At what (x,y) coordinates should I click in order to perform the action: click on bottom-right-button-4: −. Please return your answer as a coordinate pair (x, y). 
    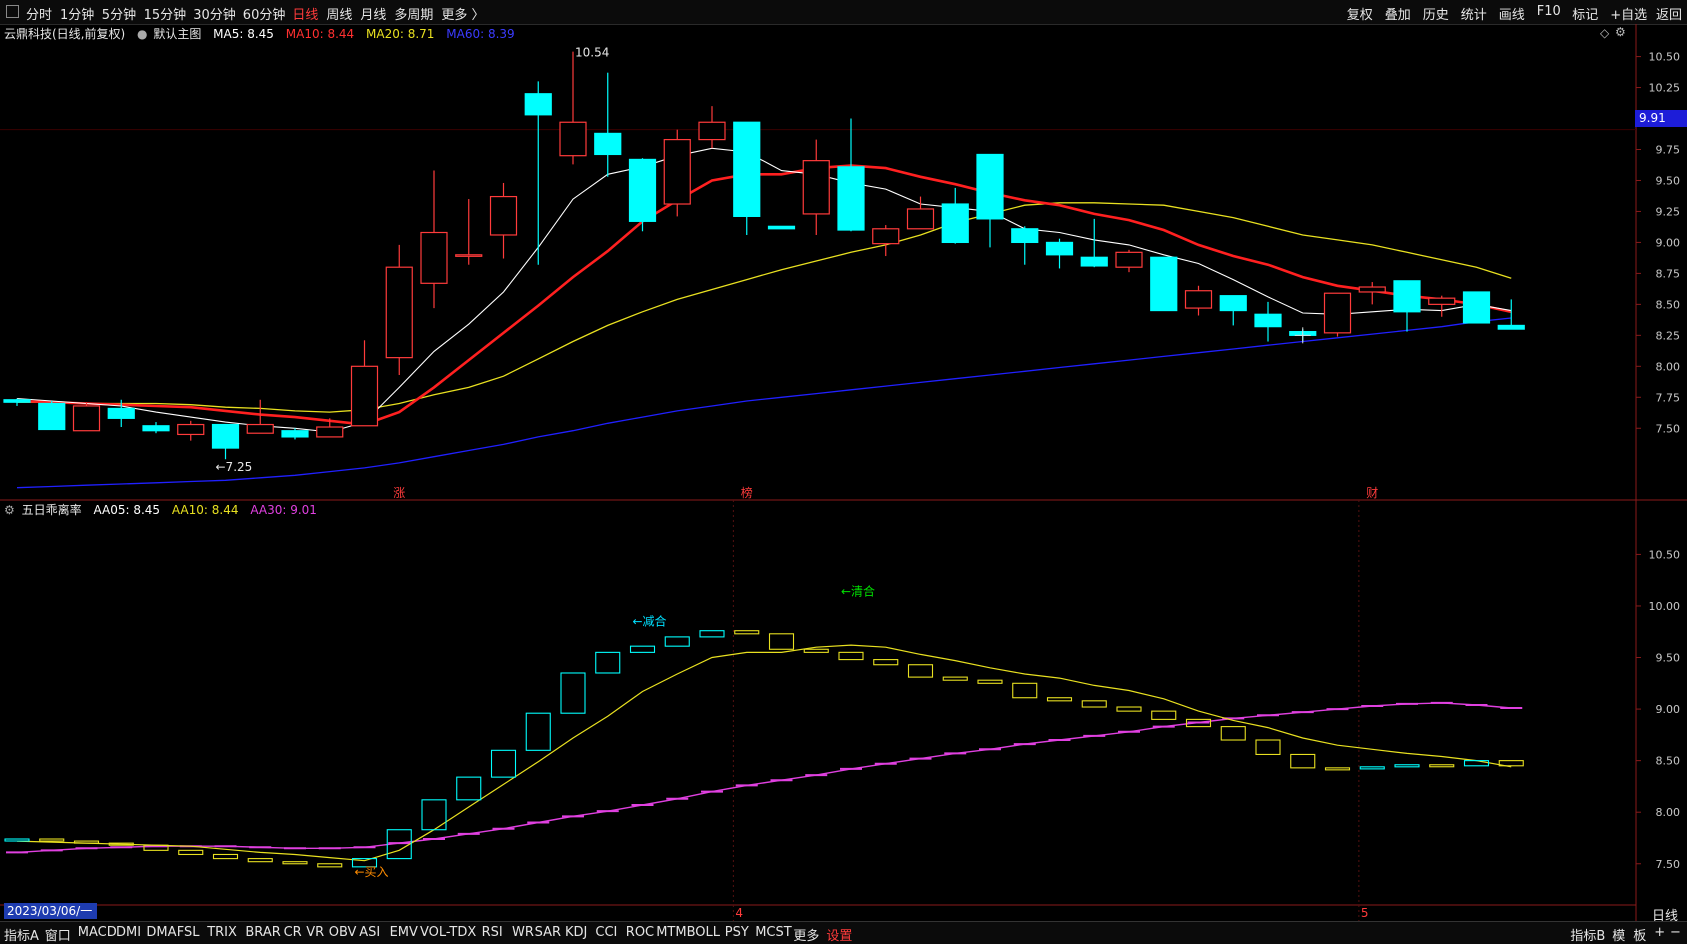
    Looking at the image, I should click on (1675, 932).